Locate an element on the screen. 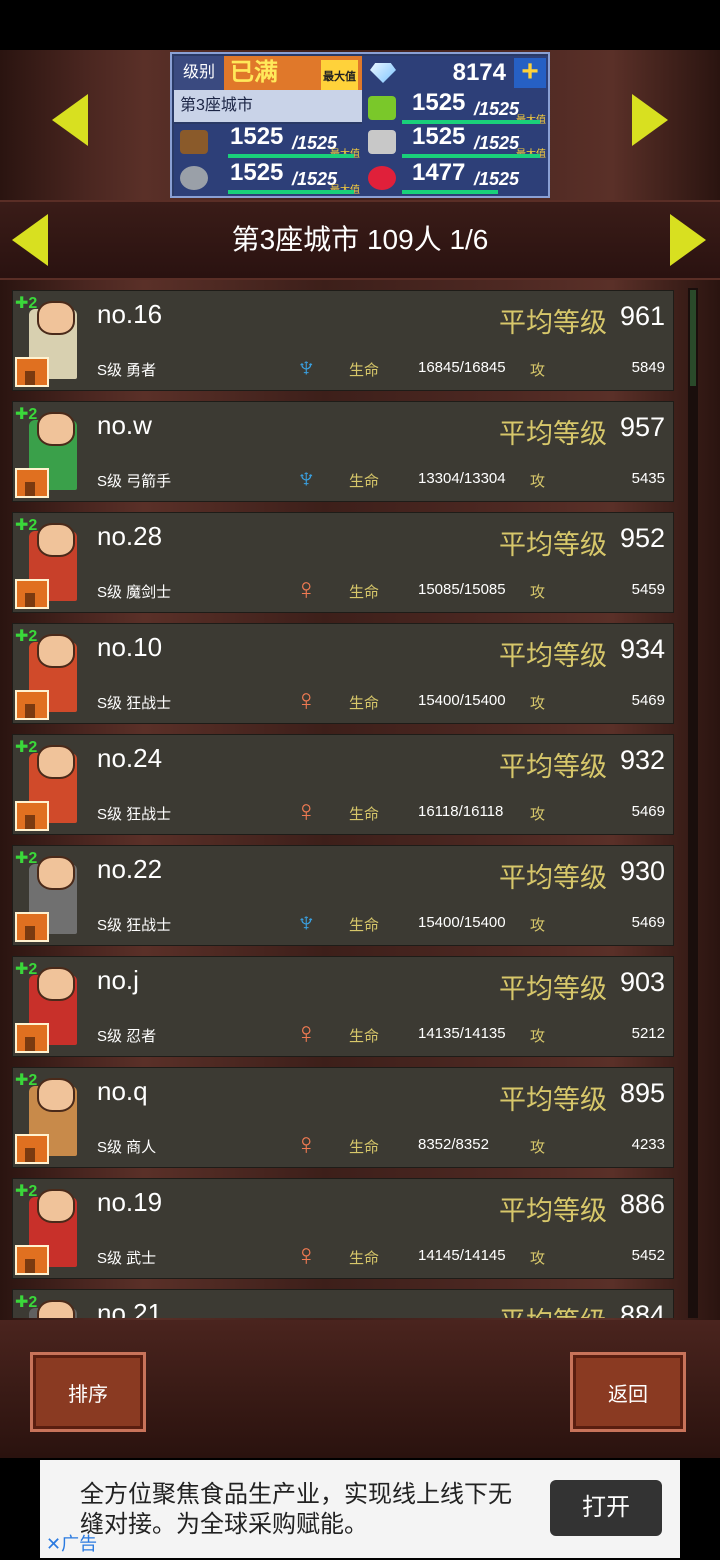  level-max-badge: 最大值 is located at coordinates (339, 77).